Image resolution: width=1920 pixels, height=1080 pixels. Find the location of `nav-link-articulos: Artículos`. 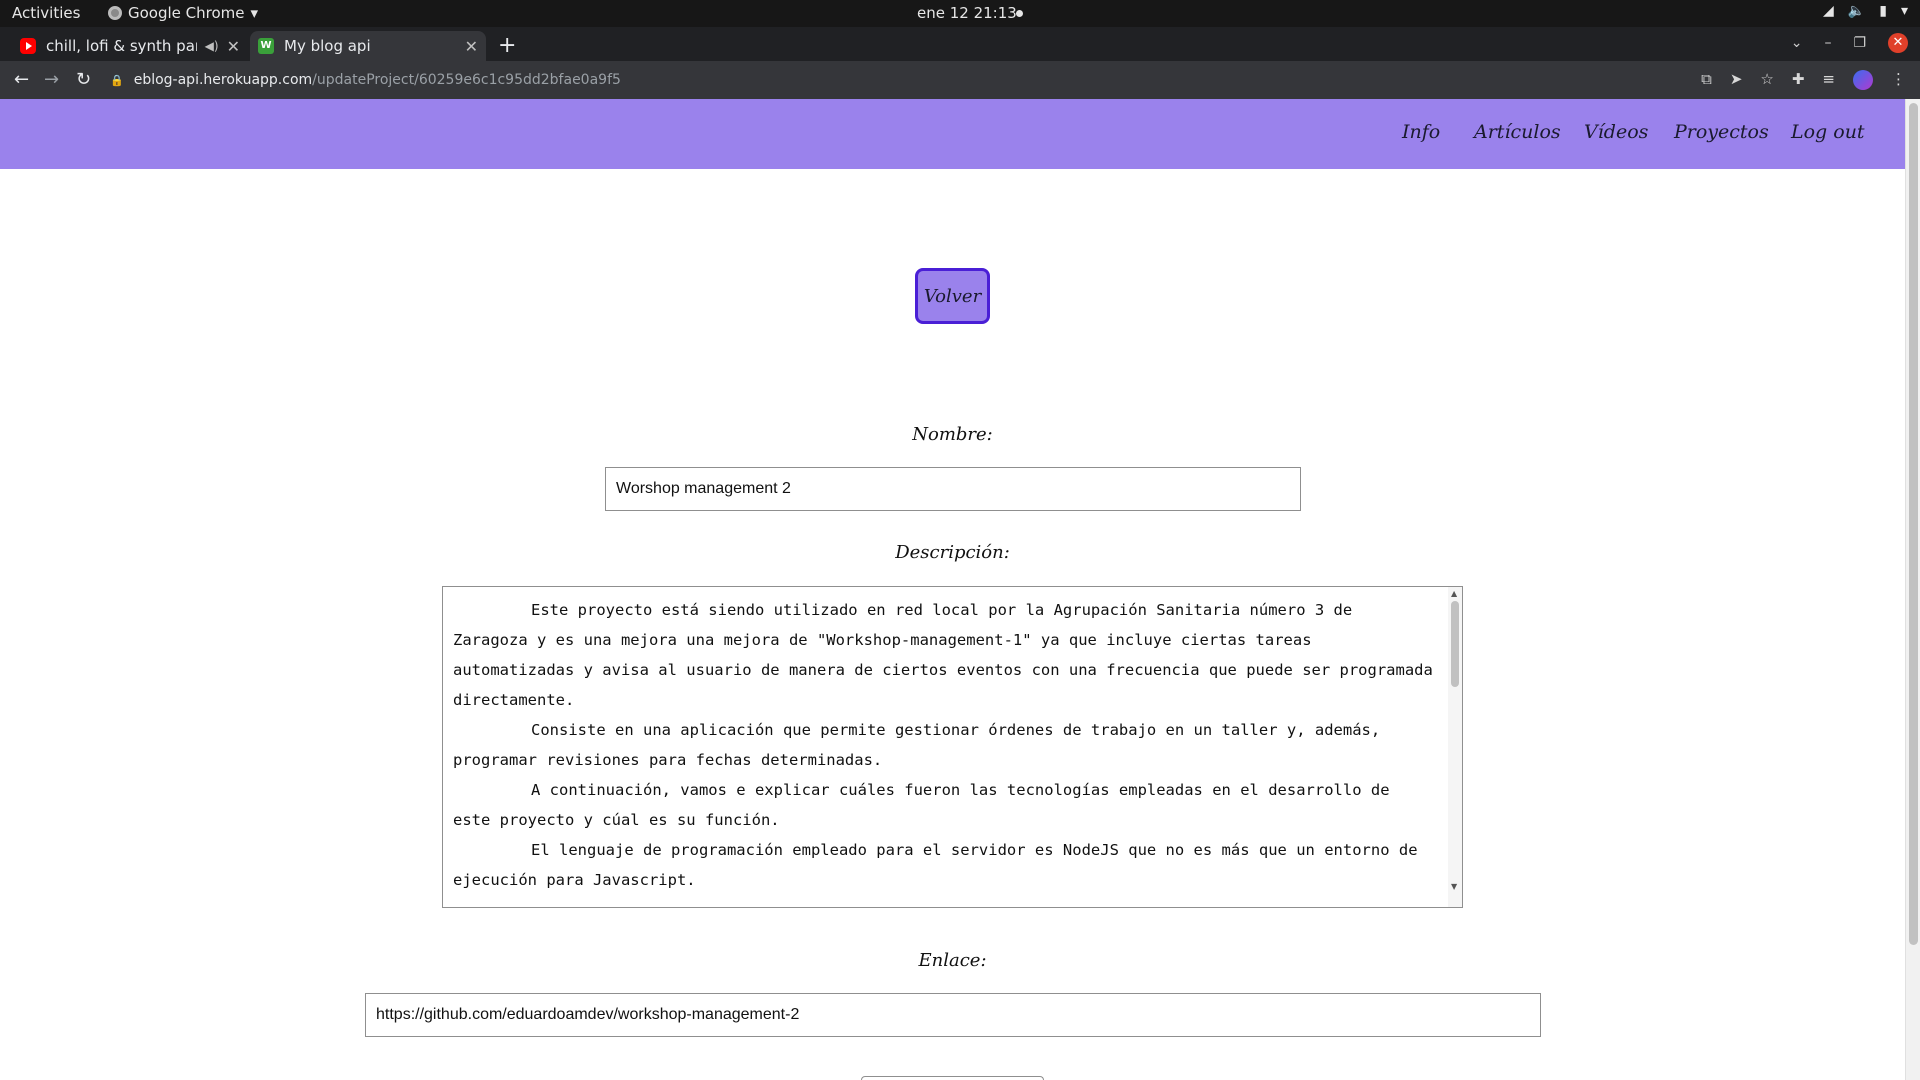

nav-link-articulos: Artículos is located at coordinates (1517, 132).